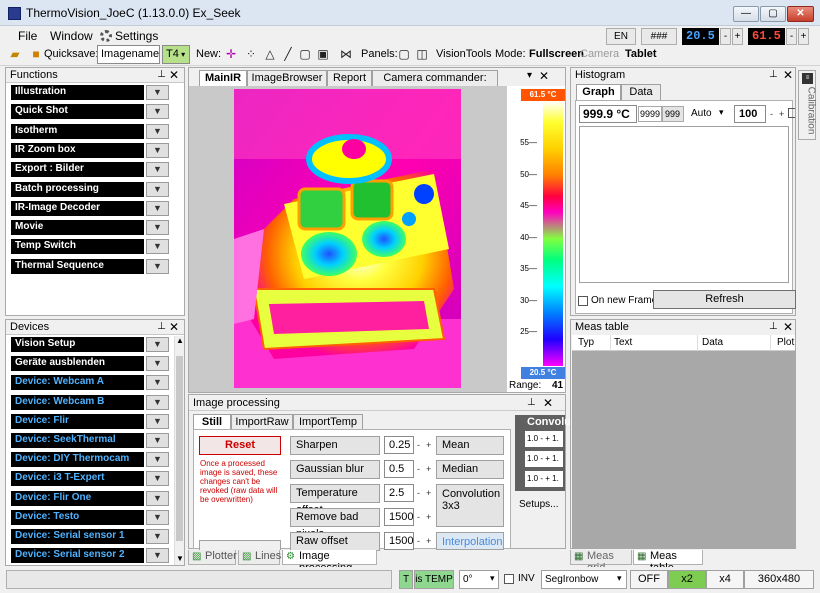  I want to click on temp-low-minus: -, so click(725, 36).